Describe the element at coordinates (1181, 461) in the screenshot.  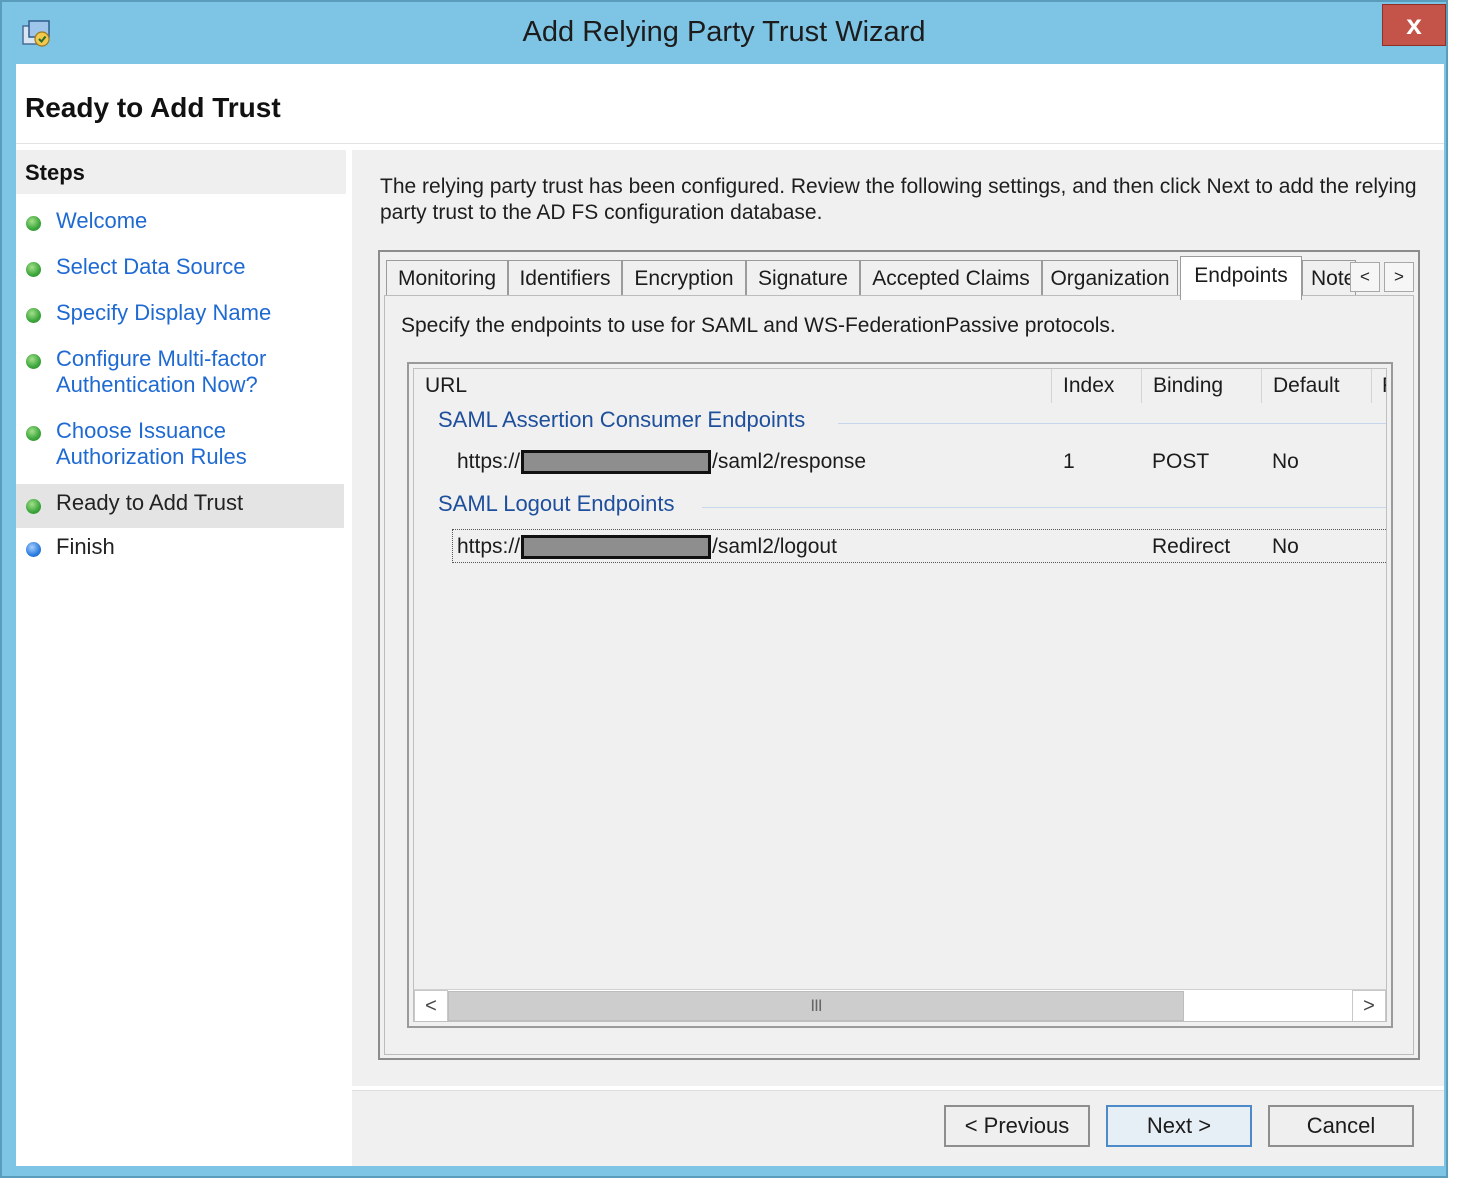
I see `binding-cell: POST` at that location.